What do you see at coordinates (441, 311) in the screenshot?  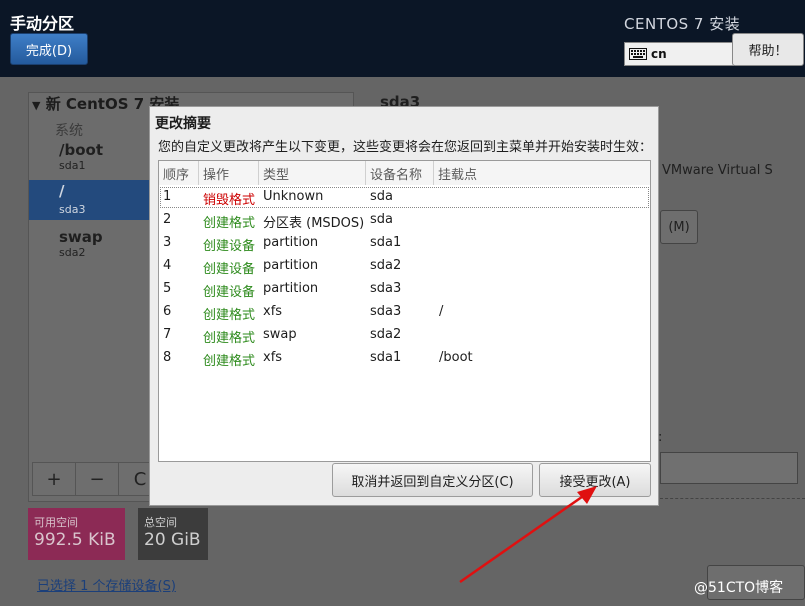 I see `cell-mount: /` at bounding box center [441, 311].